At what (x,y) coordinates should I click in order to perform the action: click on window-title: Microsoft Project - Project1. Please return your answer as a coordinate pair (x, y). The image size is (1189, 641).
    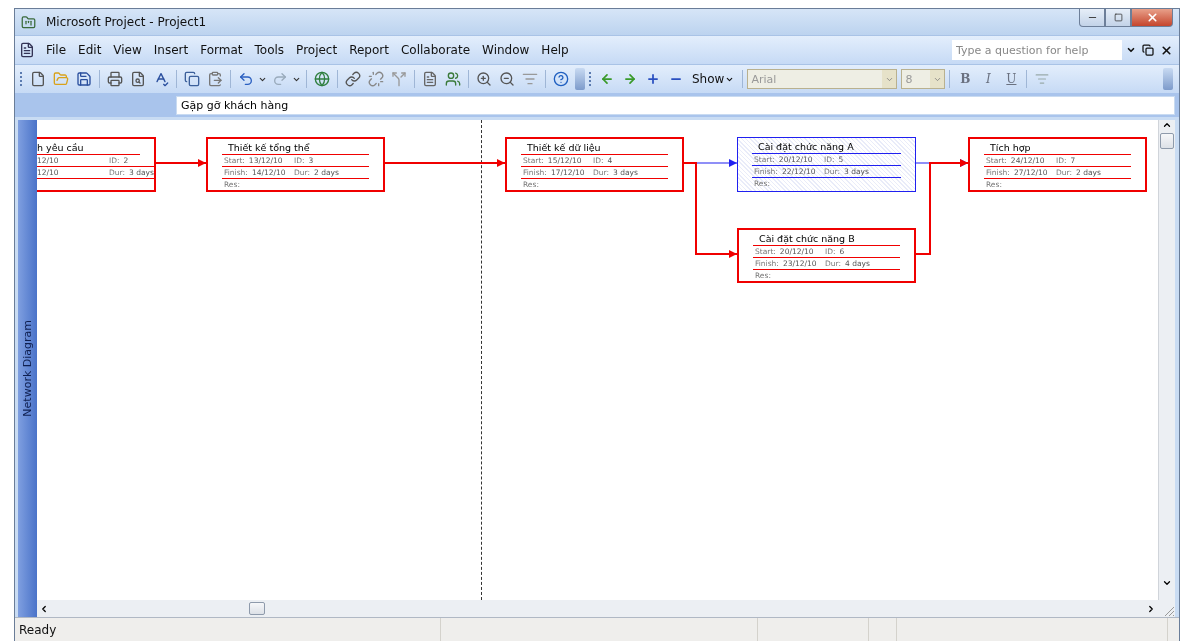
    Looking at the image, I should click on (126, 22).